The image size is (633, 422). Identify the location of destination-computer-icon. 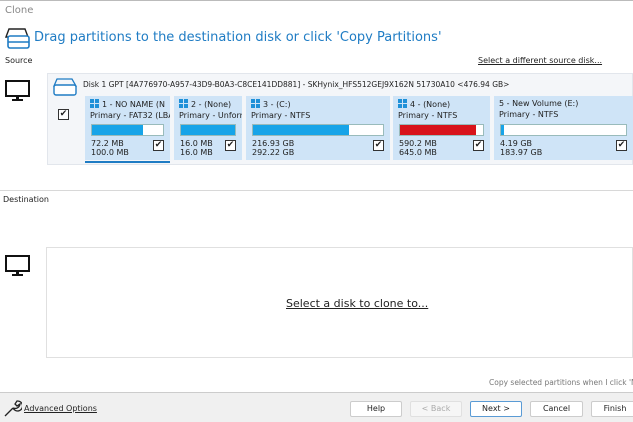
(17, 265).